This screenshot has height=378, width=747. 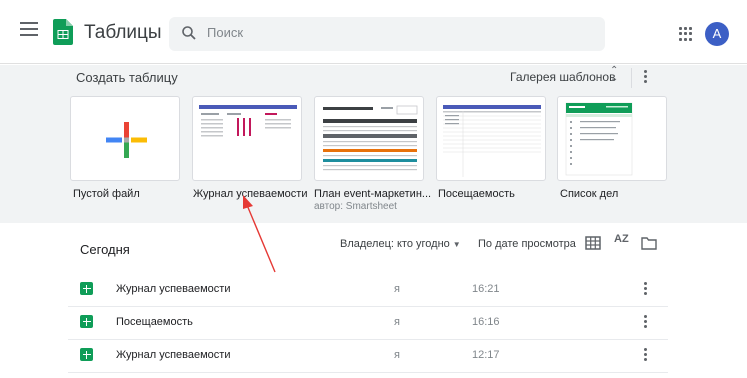 What do you see at coordinates (527, 244) in the screenshot?
I see `sort-by-button: По дате просмотра` at bounding box center [527, 244].